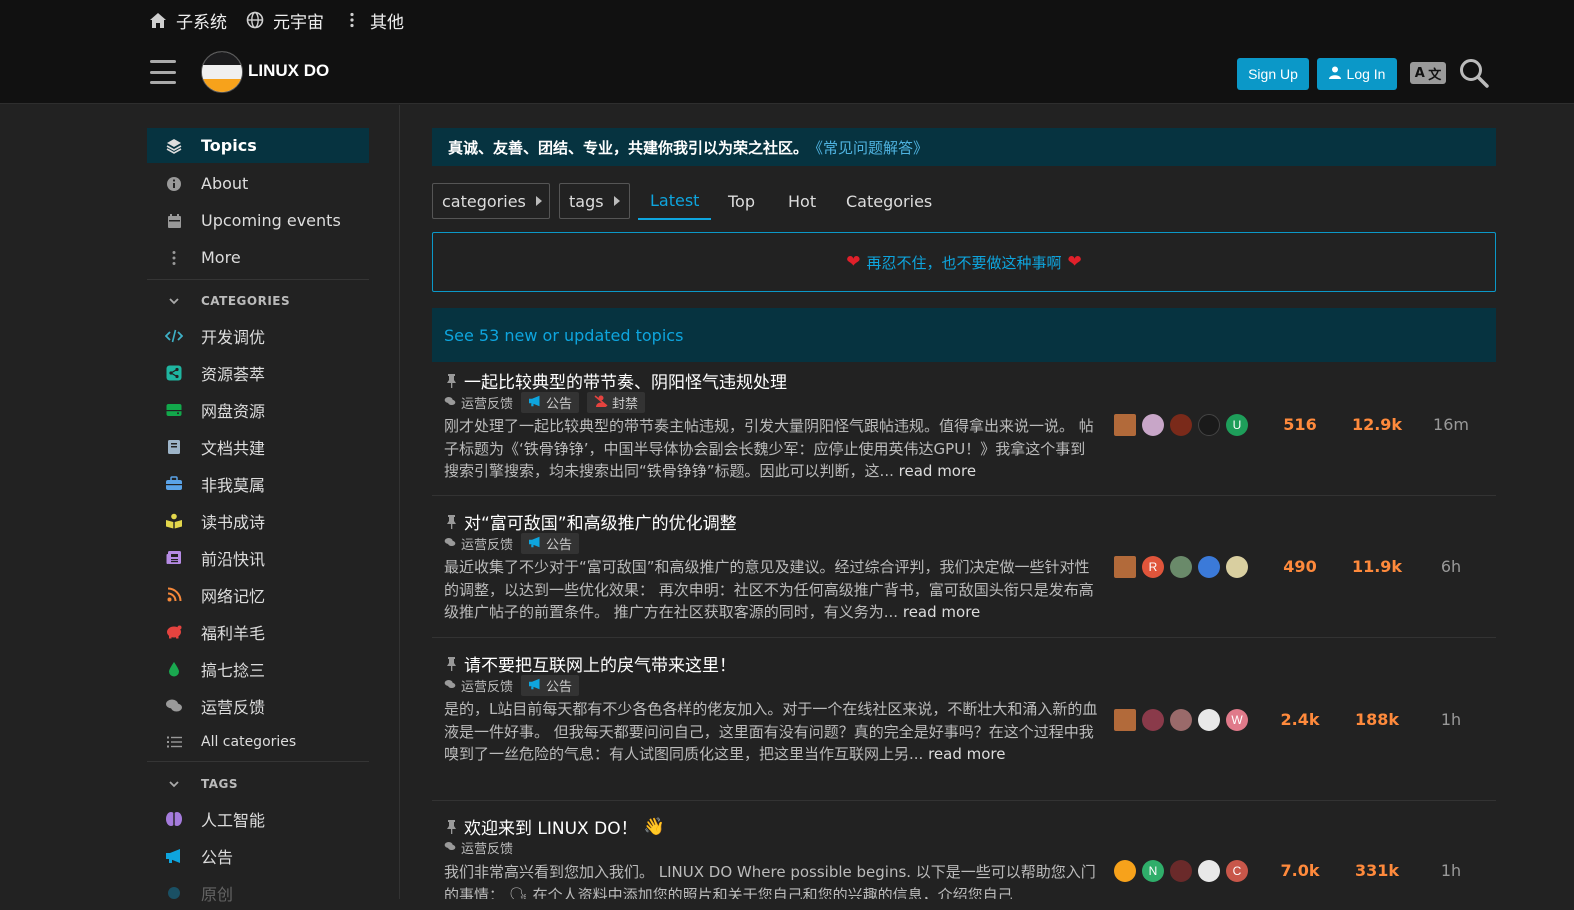 This screenshot has width=1574, height=910. What do you see at coordinates (258, 220) in the screenshot?
I see `sidebar-item-upcoming-events: Upcoming events` at bounding box center [258, 220].